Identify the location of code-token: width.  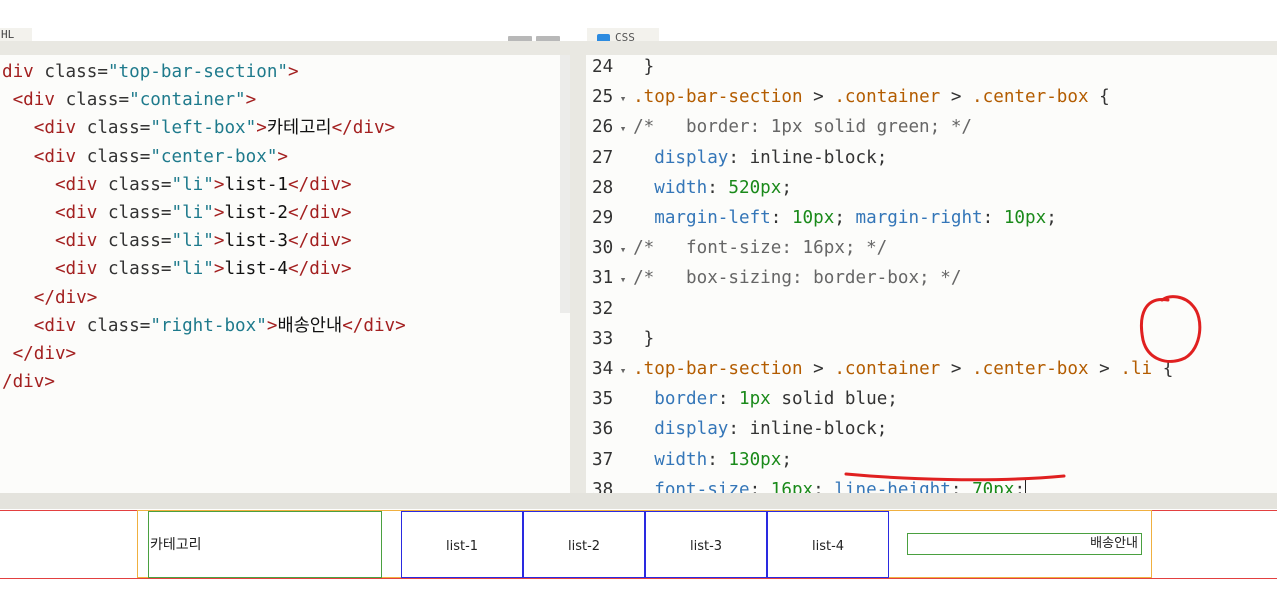
(681, 459).